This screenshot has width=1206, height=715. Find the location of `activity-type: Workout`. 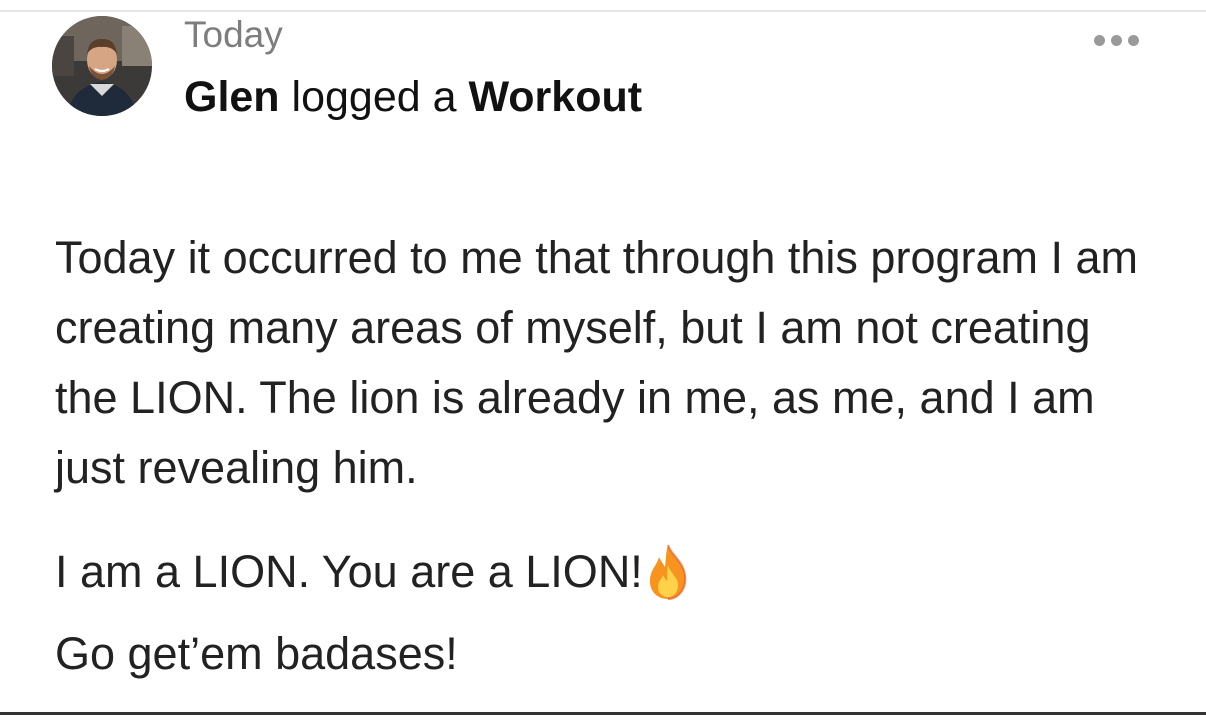

activity-type: Workout is located at coordinates (555, 97).